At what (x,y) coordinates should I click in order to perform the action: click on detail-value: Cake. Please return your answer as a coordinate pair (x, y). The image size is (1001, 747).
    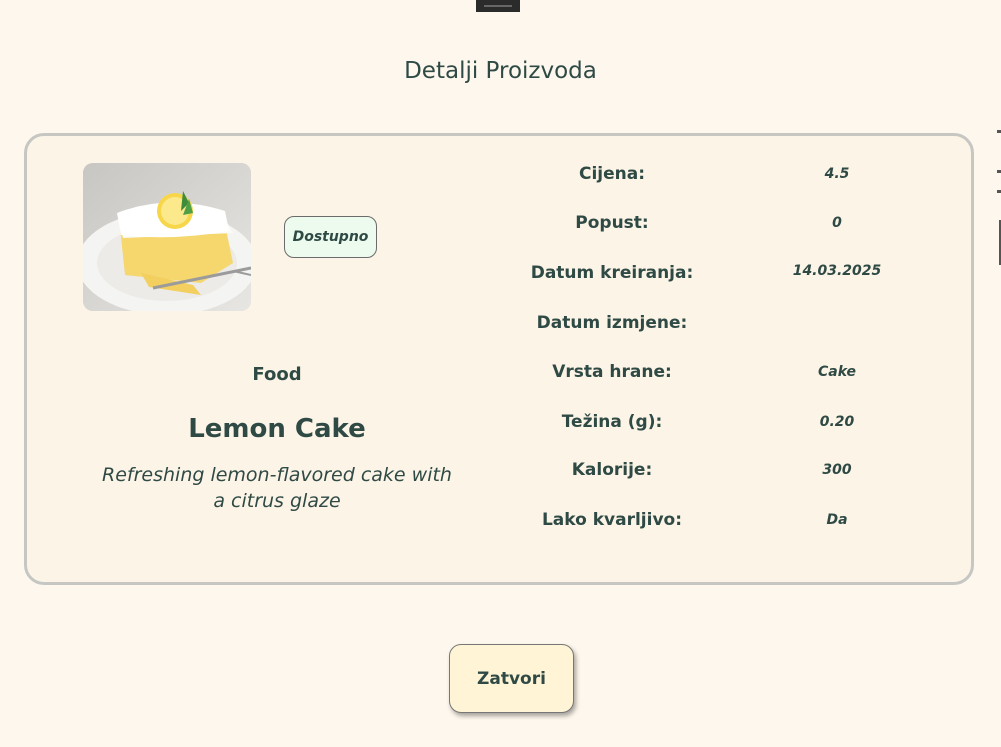
    Looking at the image, I should click on (837, 372).